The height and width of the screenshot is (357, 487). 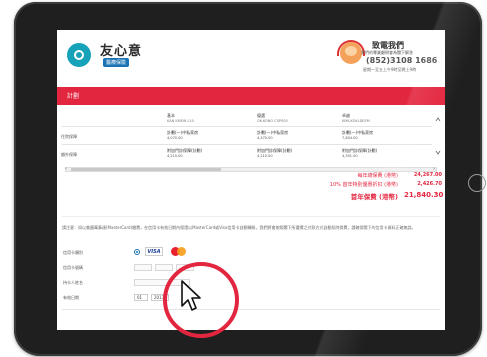 I want to click on cursor-icon, so click(x=191, y=295).